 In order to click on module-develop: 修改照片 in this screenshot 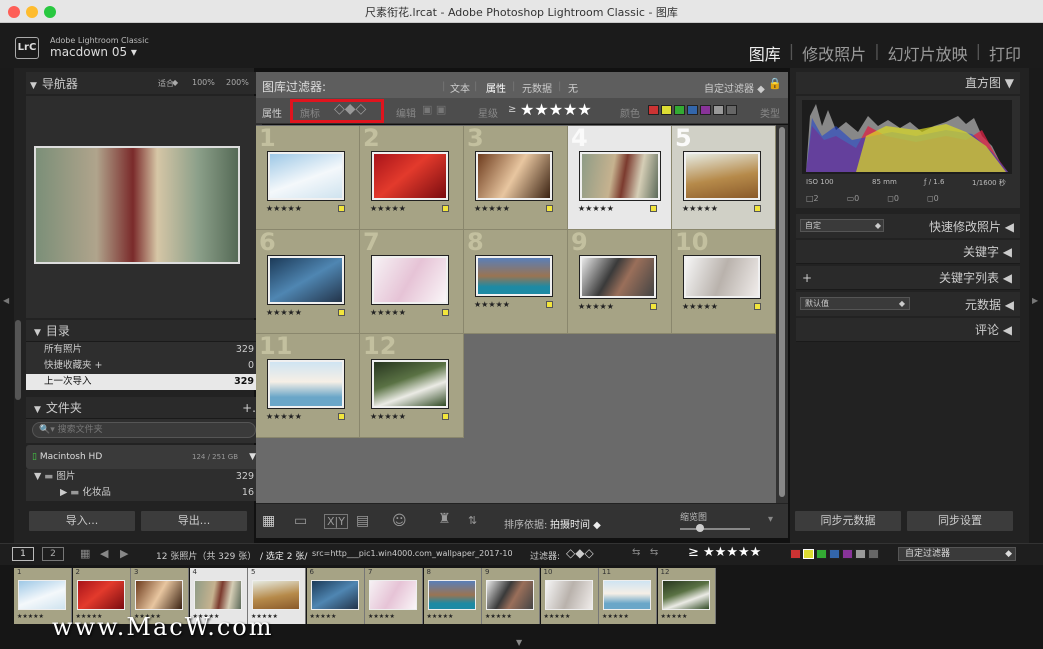, I will do `click(834, 53)`.